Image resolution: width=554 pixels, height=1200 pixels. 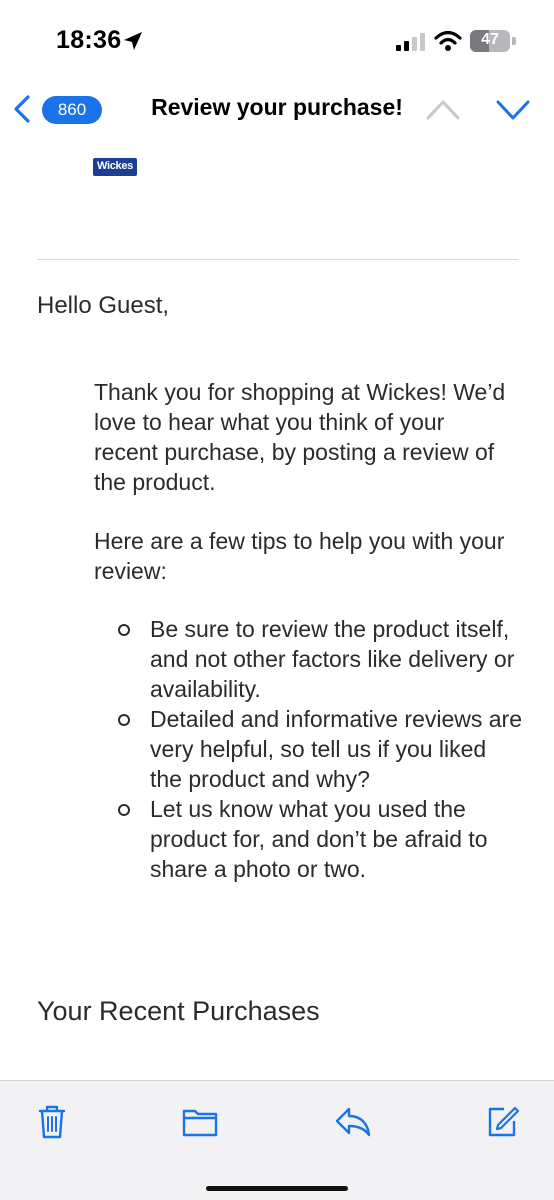 I want to click on status-time: 18:36, so click(x=89, y=40).